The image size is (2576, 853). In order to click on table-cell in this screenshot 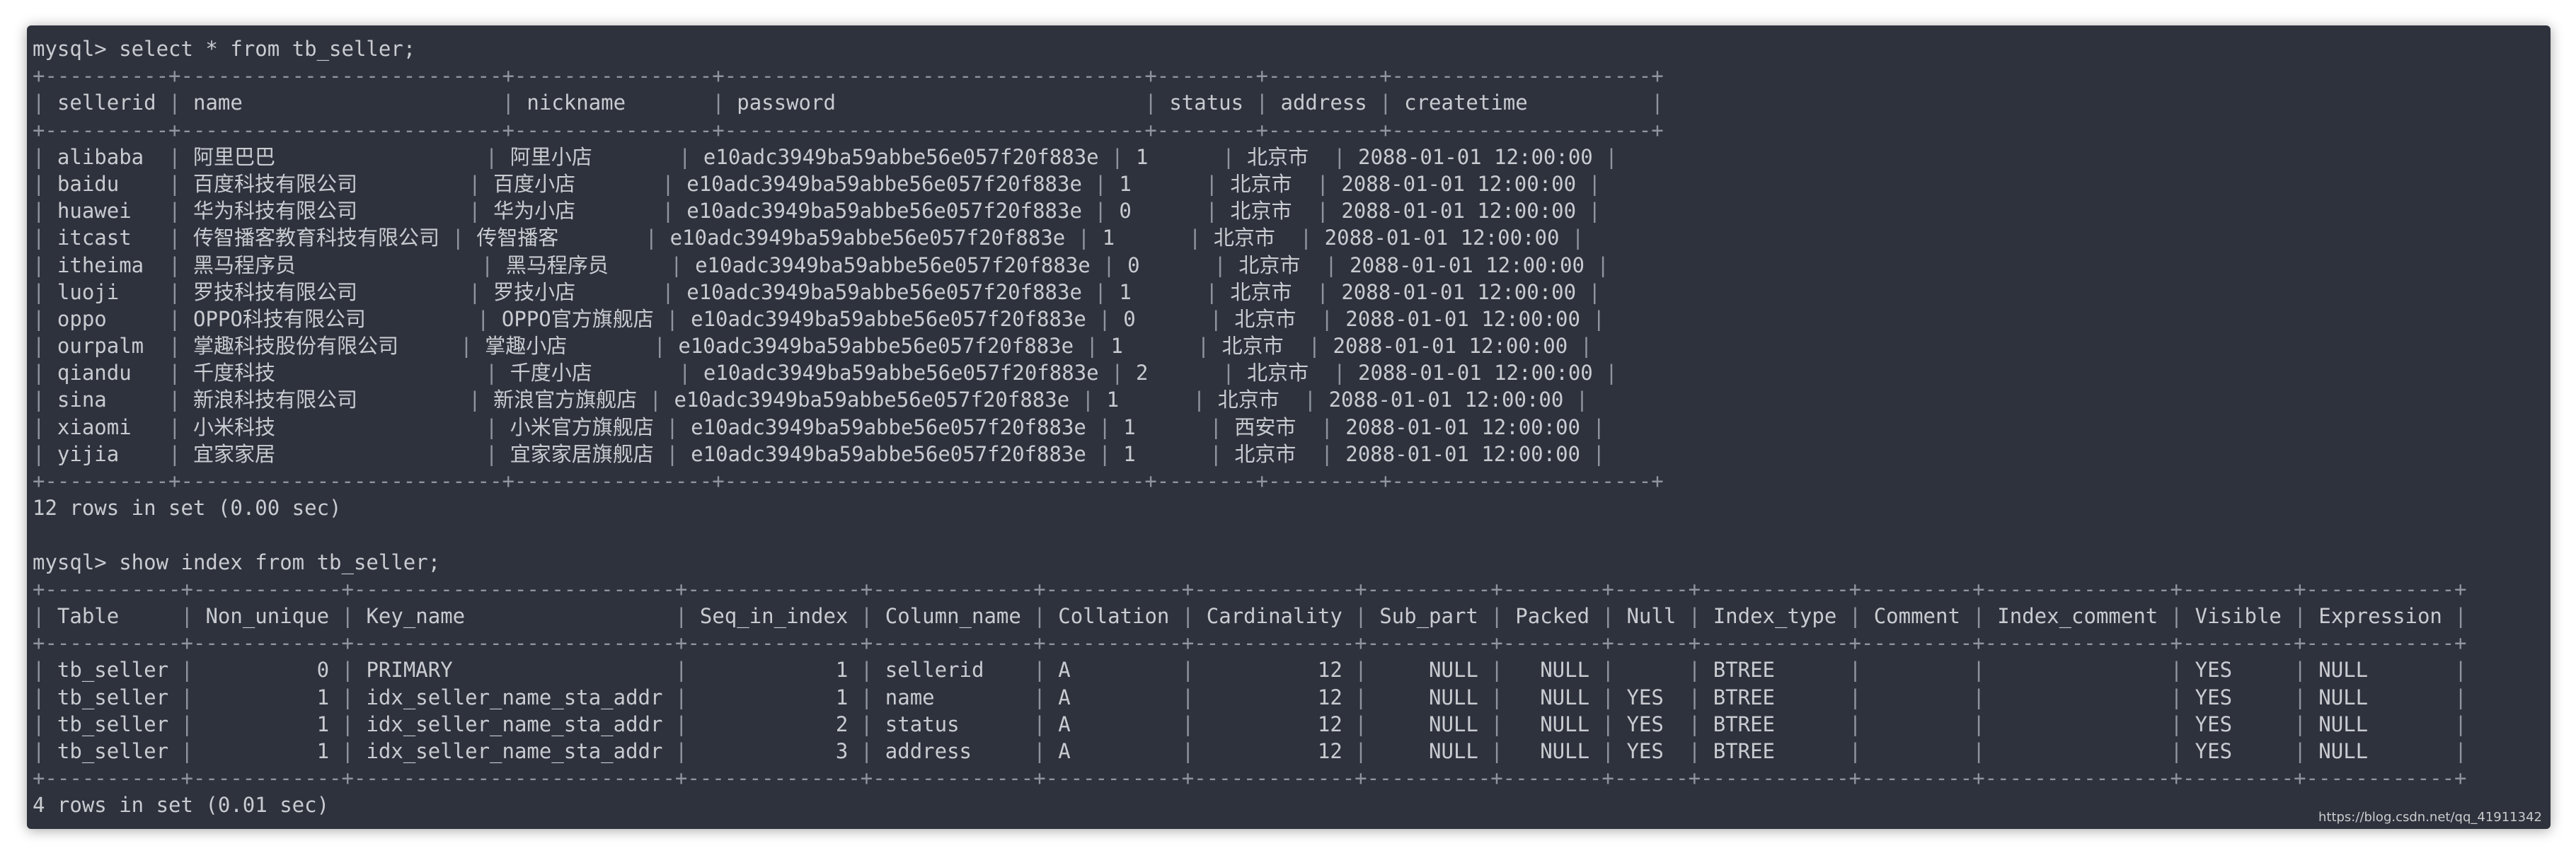, I will do `click(2077, 724)`.